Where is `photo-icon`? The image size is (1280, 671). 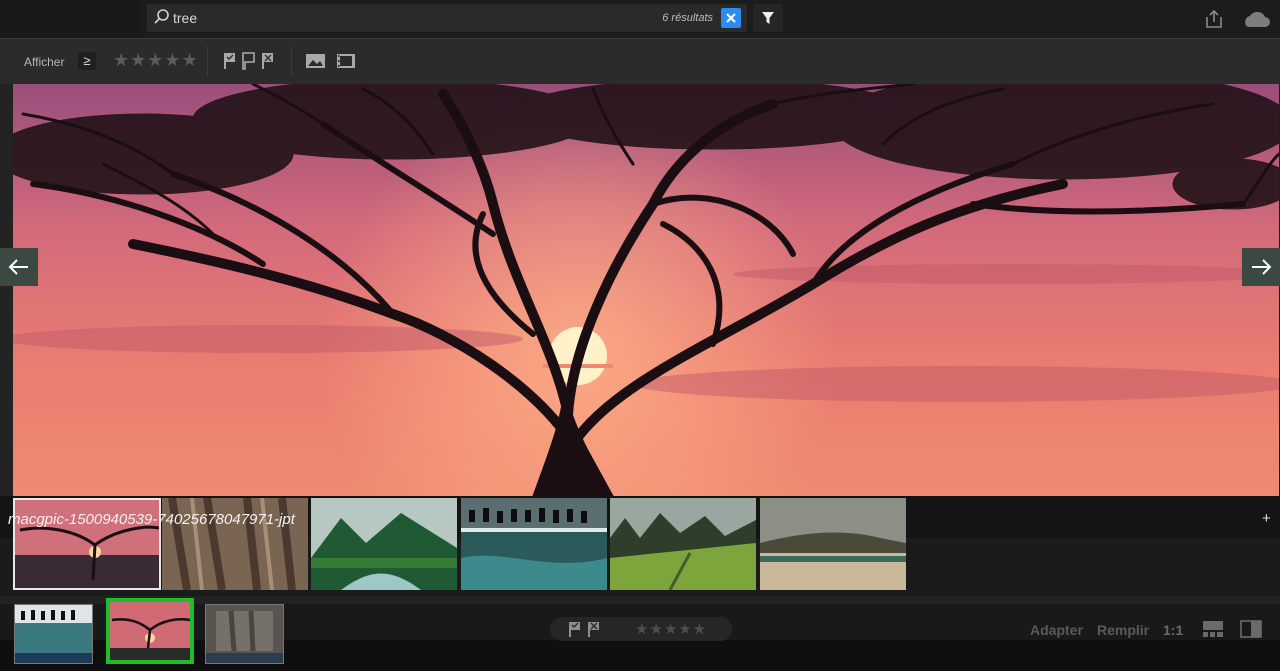 photo-icon is located at coordinates (315, 61).